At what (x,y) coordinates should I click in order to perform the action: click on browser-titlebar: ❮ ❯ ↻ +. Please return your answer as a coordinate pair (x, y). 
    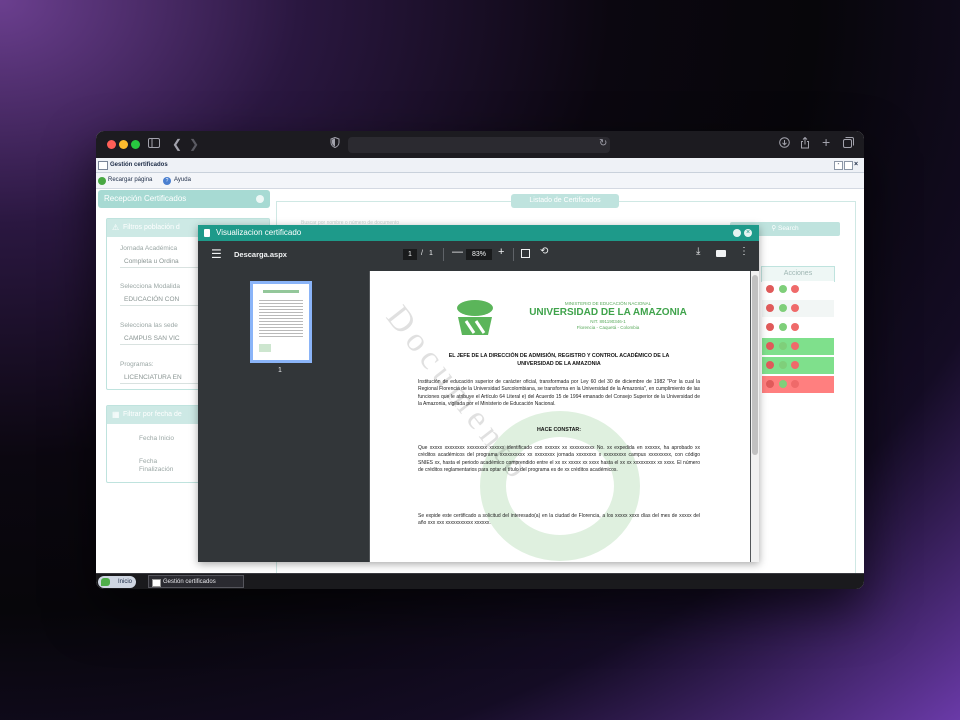
    Looking at the image, I should click on (480, 144).